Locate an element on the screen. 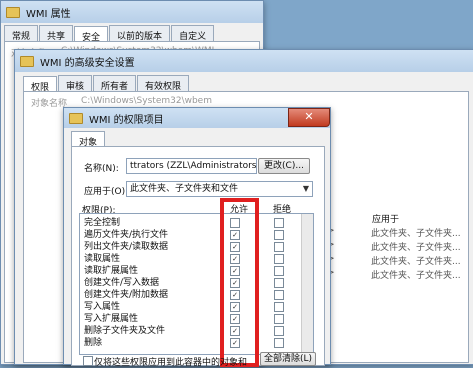 This screenshot has height=368, width=473. permission-name: 完全控制 is located at coordinates (102, 223).